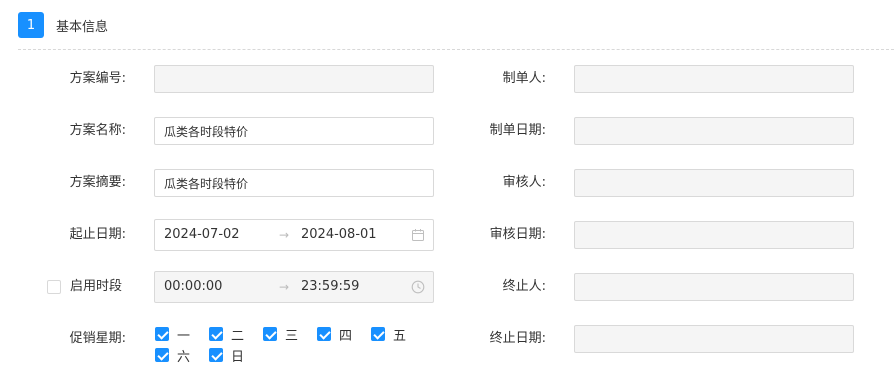  Describe the element at coordinates (97, 182) in the screenshot. I see `plan-summary-label: 方案摘要:` at that location.